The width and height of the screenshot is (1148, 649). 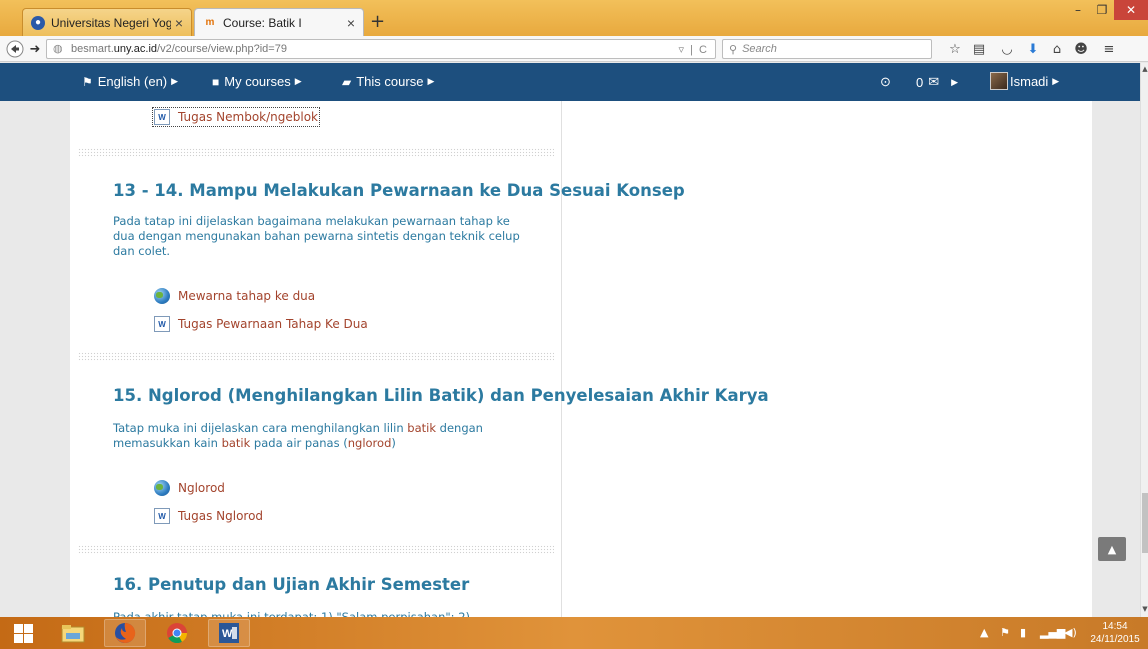 What do you see at coordinates (1109, 49) in the screenshot?
I see `menu-icon: ≡` at bounding box center [1109, 49].